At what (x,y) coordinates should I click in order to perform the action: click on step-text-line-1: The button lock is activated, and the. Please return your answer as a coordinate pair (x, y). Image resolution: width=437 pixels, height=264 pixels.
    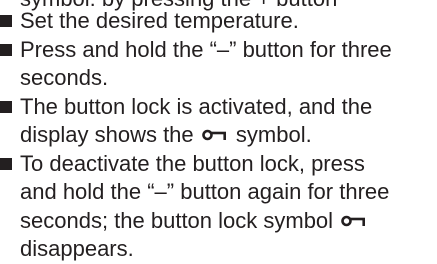
    Looking at the image, I should click on (196, 106).